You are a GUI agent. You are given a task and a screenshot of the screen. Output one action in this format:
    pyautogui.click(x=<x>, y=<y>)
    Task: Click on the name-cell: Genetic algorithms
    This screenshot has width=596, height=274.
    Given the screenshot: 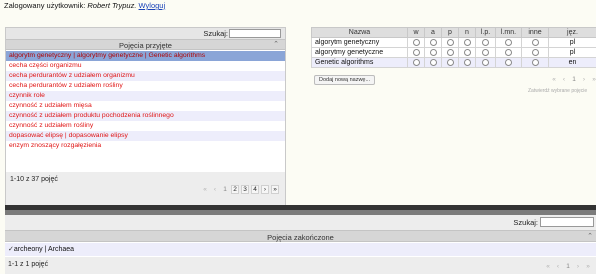 What is the action you would take?
    pyautogui.click(x=359, y=62)
    